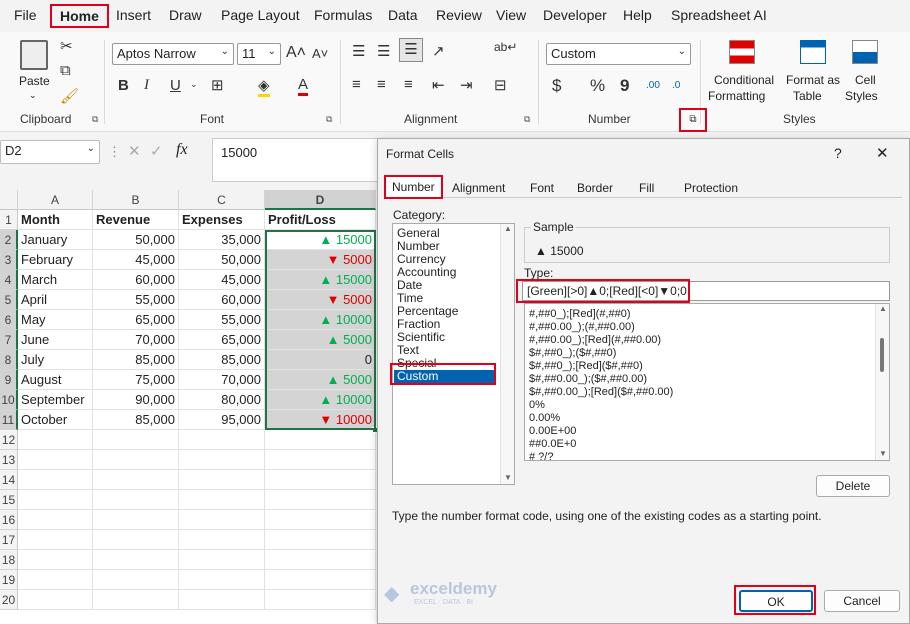 This screenshot has width=910, height=624. What do you see at coordinates (466, 85) in the screenshot?
I see `increase-indent-icon: ⇥` at bounding box center [466, 85].